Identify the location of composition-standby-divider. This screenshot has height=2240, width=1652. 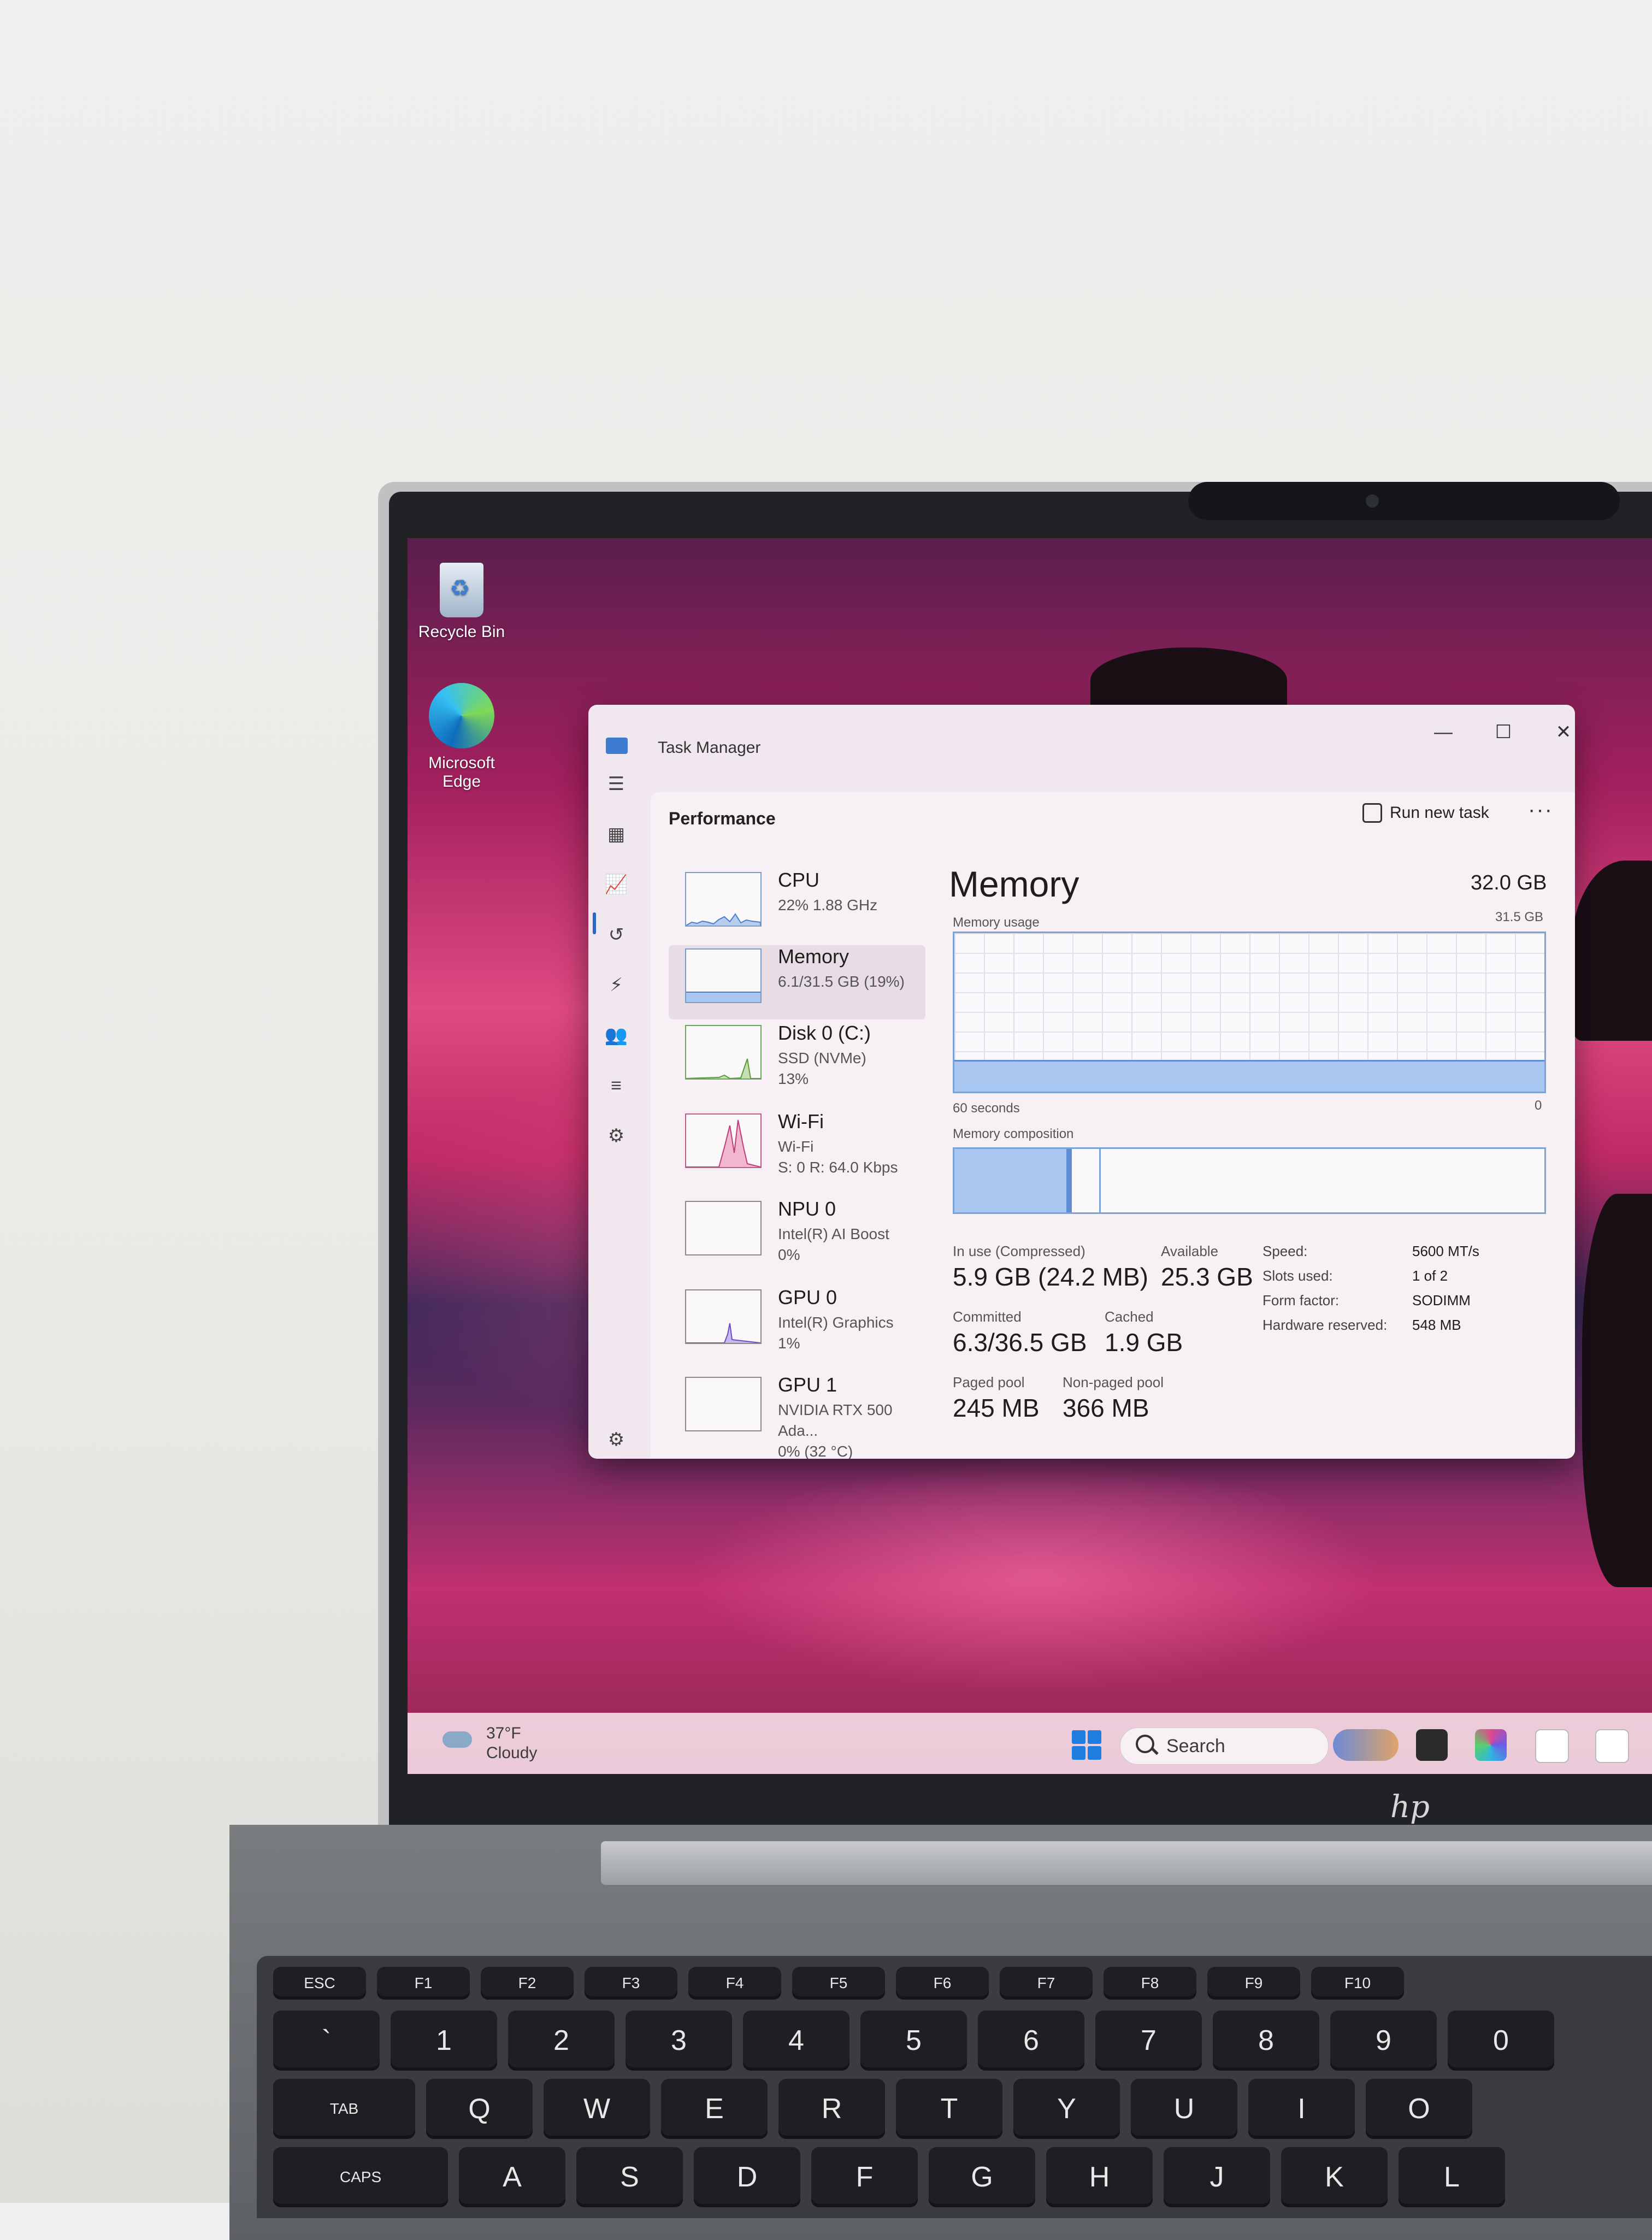
(1100, 1180).